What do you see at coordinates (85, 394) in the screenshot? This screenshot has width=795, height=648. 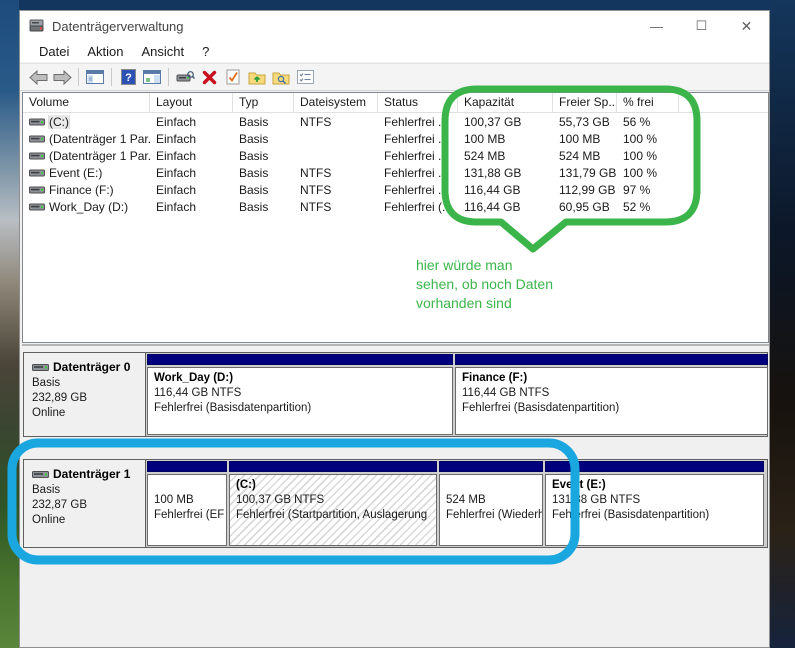 I see `disk-0-header: Datenträger 0 Basis 232,89 GB Online` at bounding box center [85, 394].